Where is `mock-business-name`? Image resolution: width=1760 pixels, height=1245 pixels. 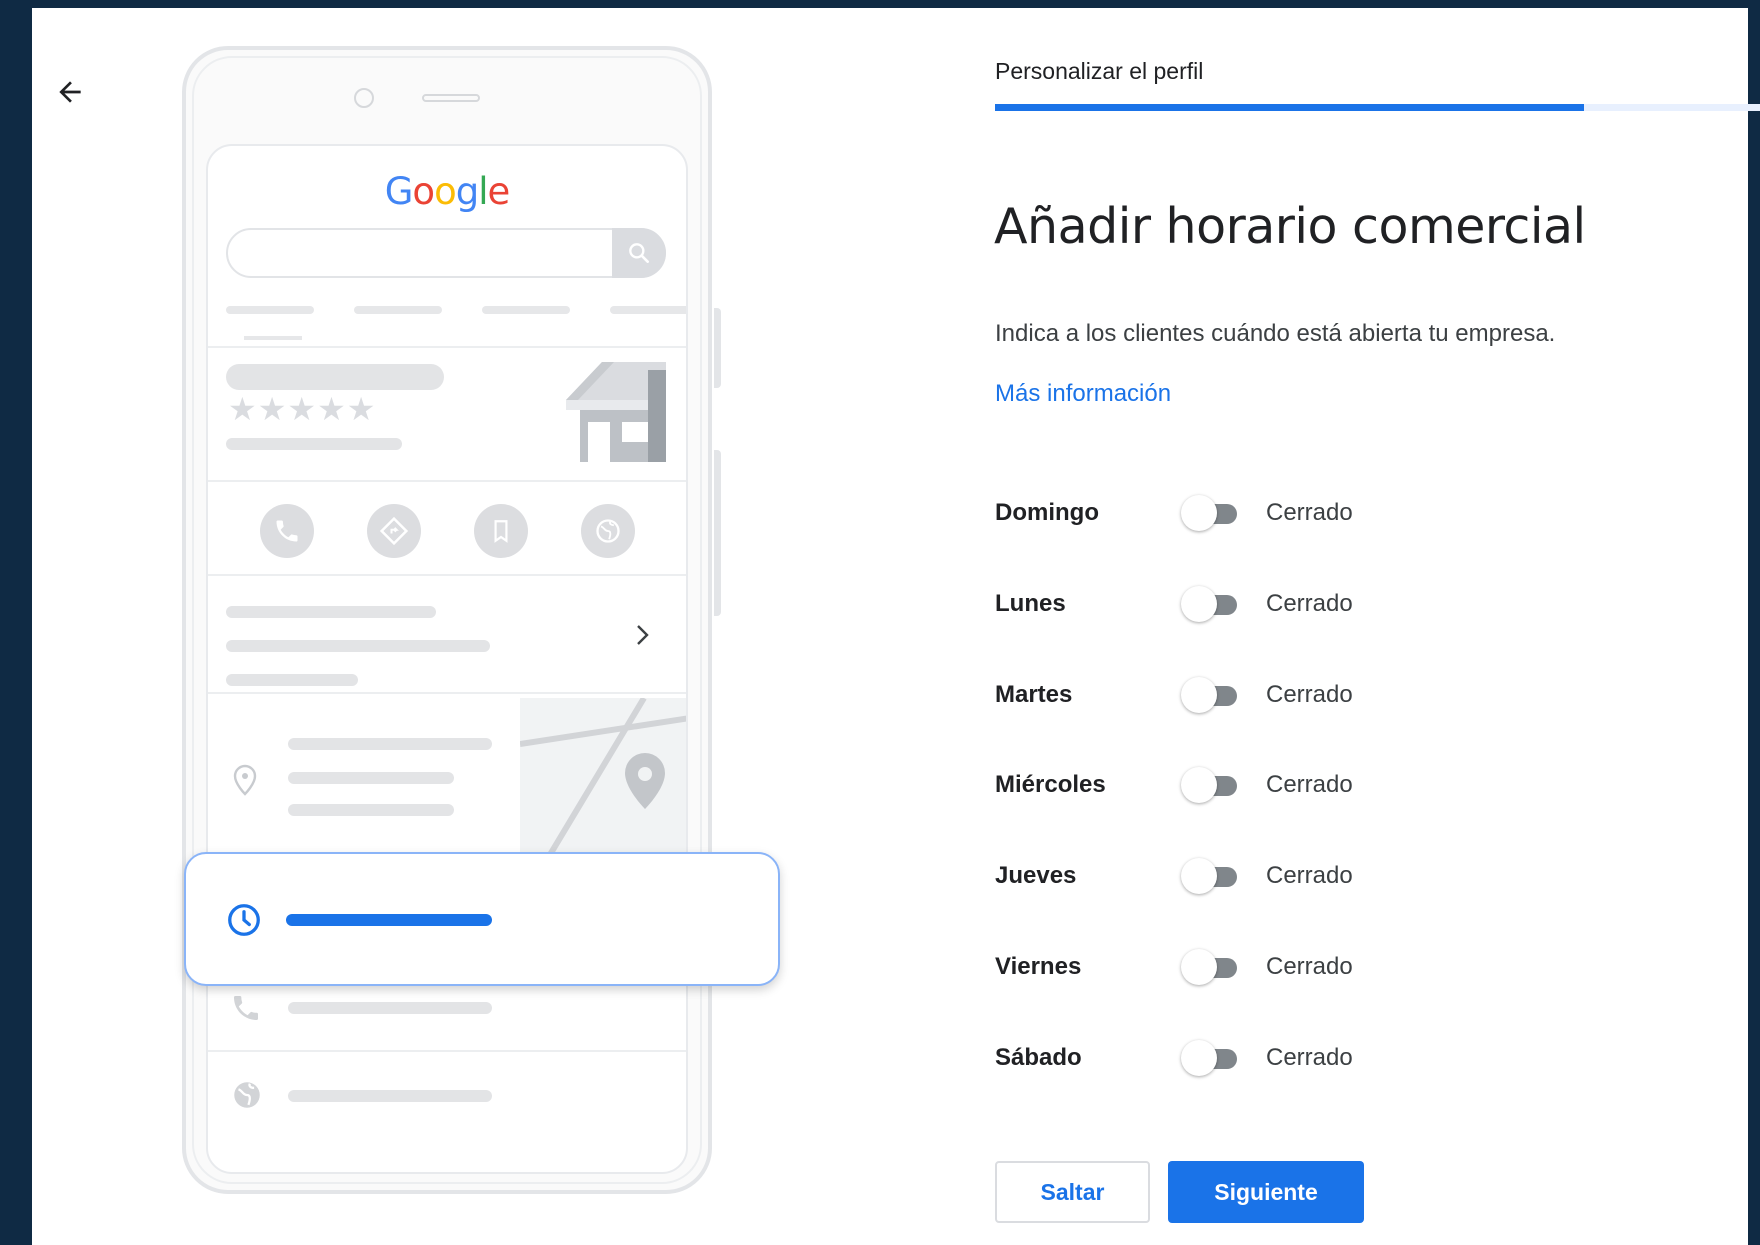
mock-business-name is located at coordinates (335, 377).